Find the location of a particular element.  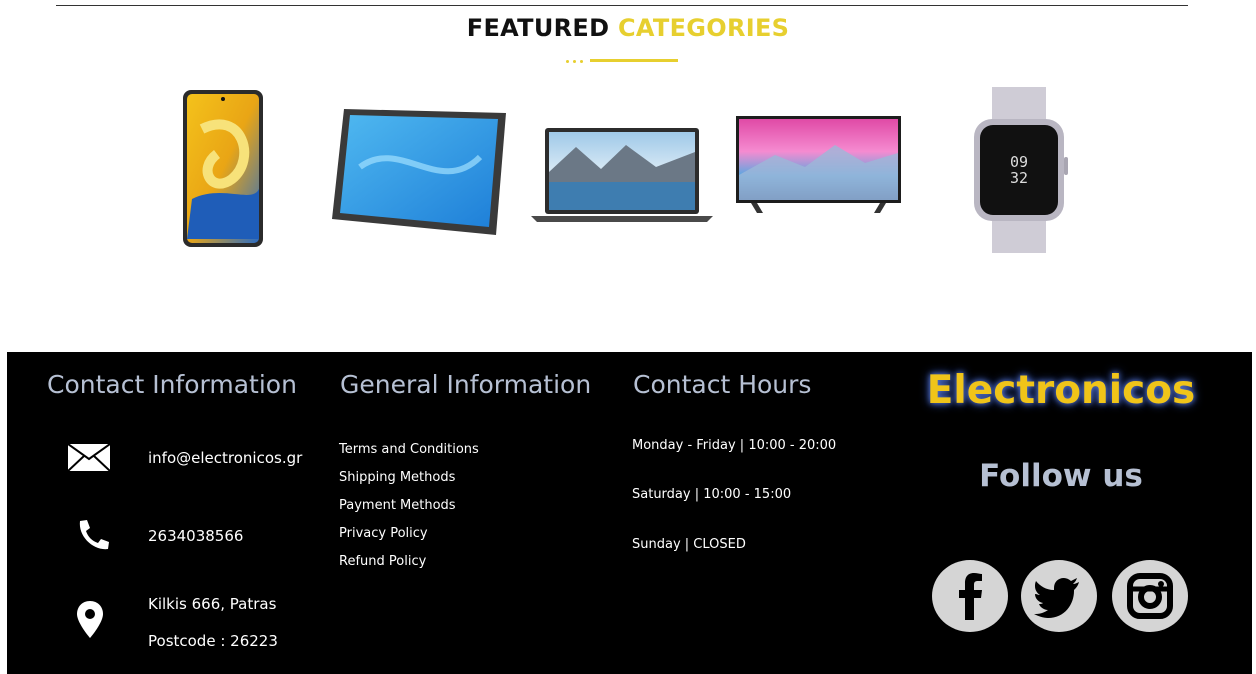

instagram-icon is located at coordinates (1150, 596).